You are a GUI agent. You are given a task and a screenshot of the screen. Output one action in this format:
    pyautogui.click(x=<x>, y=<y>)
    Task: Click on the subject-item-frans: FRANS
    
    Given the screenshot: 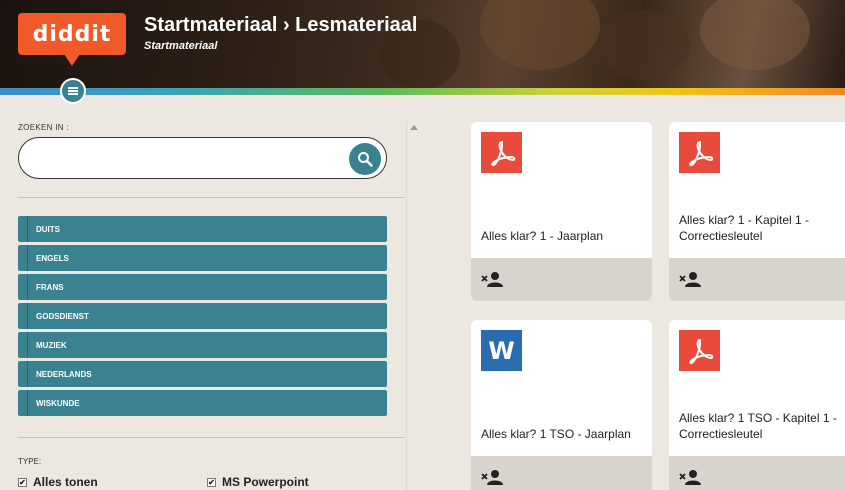 What is the action you would take?
    pyautogui.click(x=202, y=287)
    